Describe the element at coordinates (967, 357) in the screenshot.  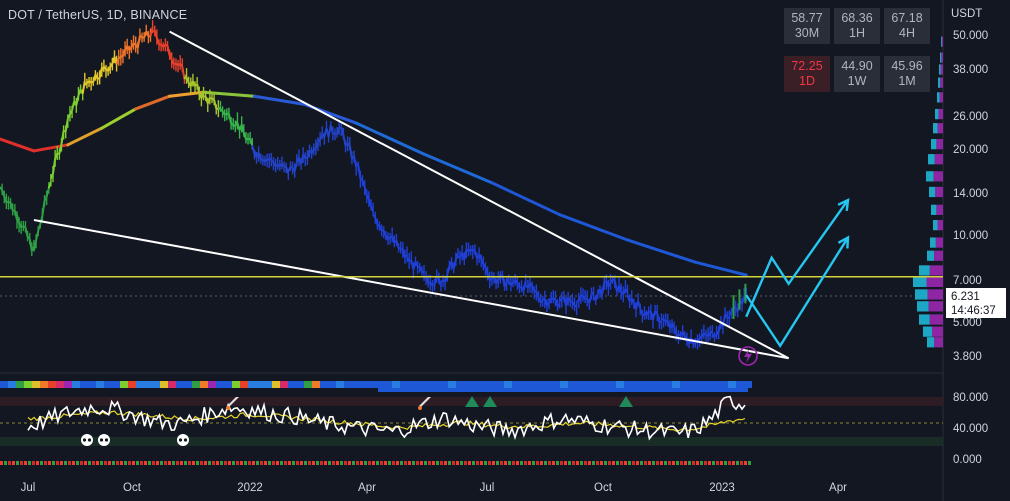
I see `price-tick: 3.800` at that location.